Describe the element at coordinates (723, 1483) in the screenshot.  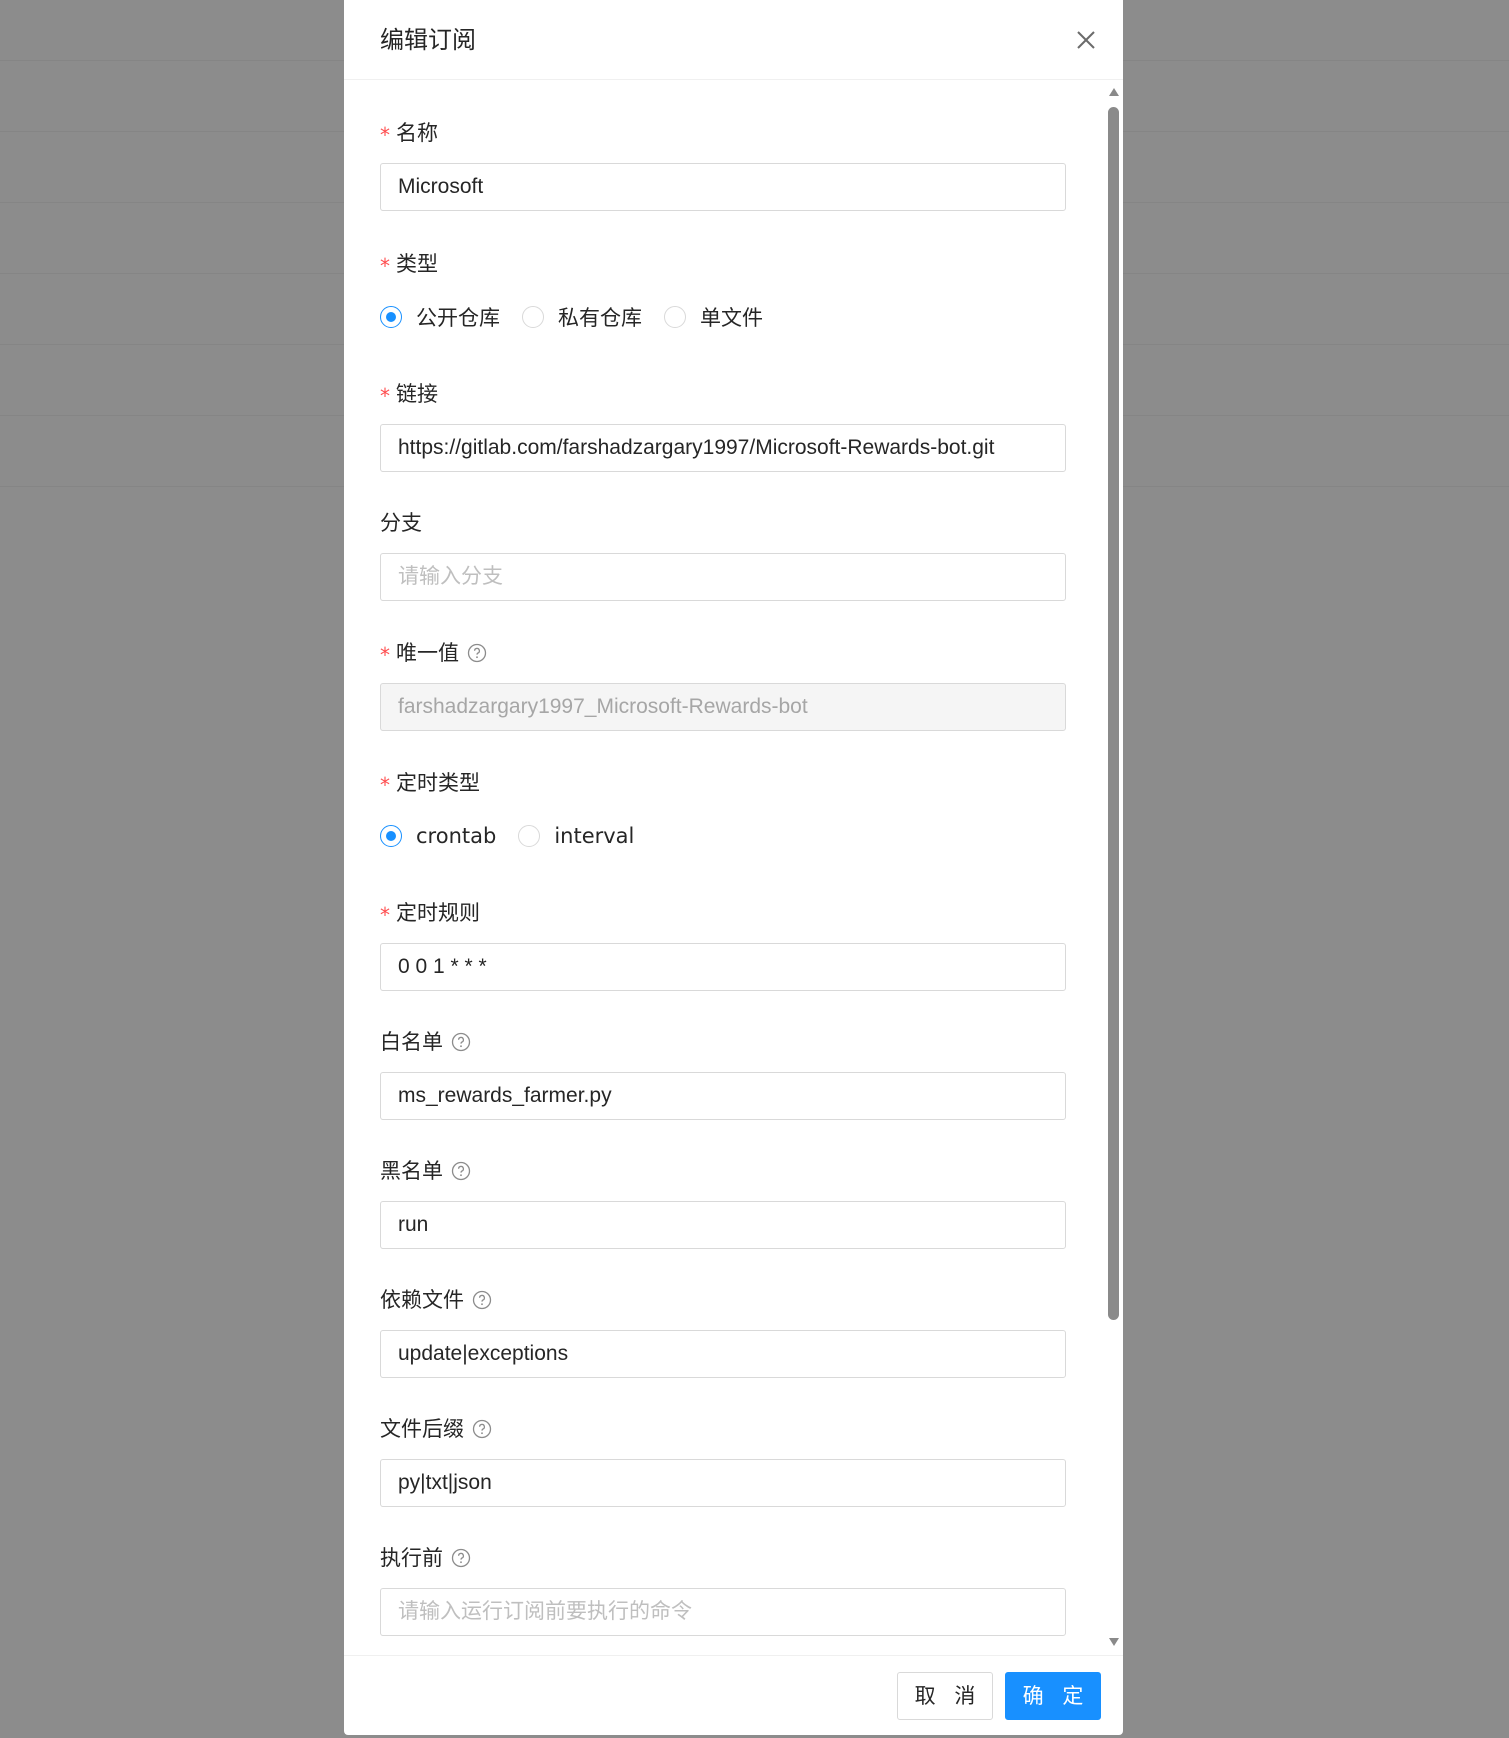
I see `extensions-input: py|txt|json` at that location.